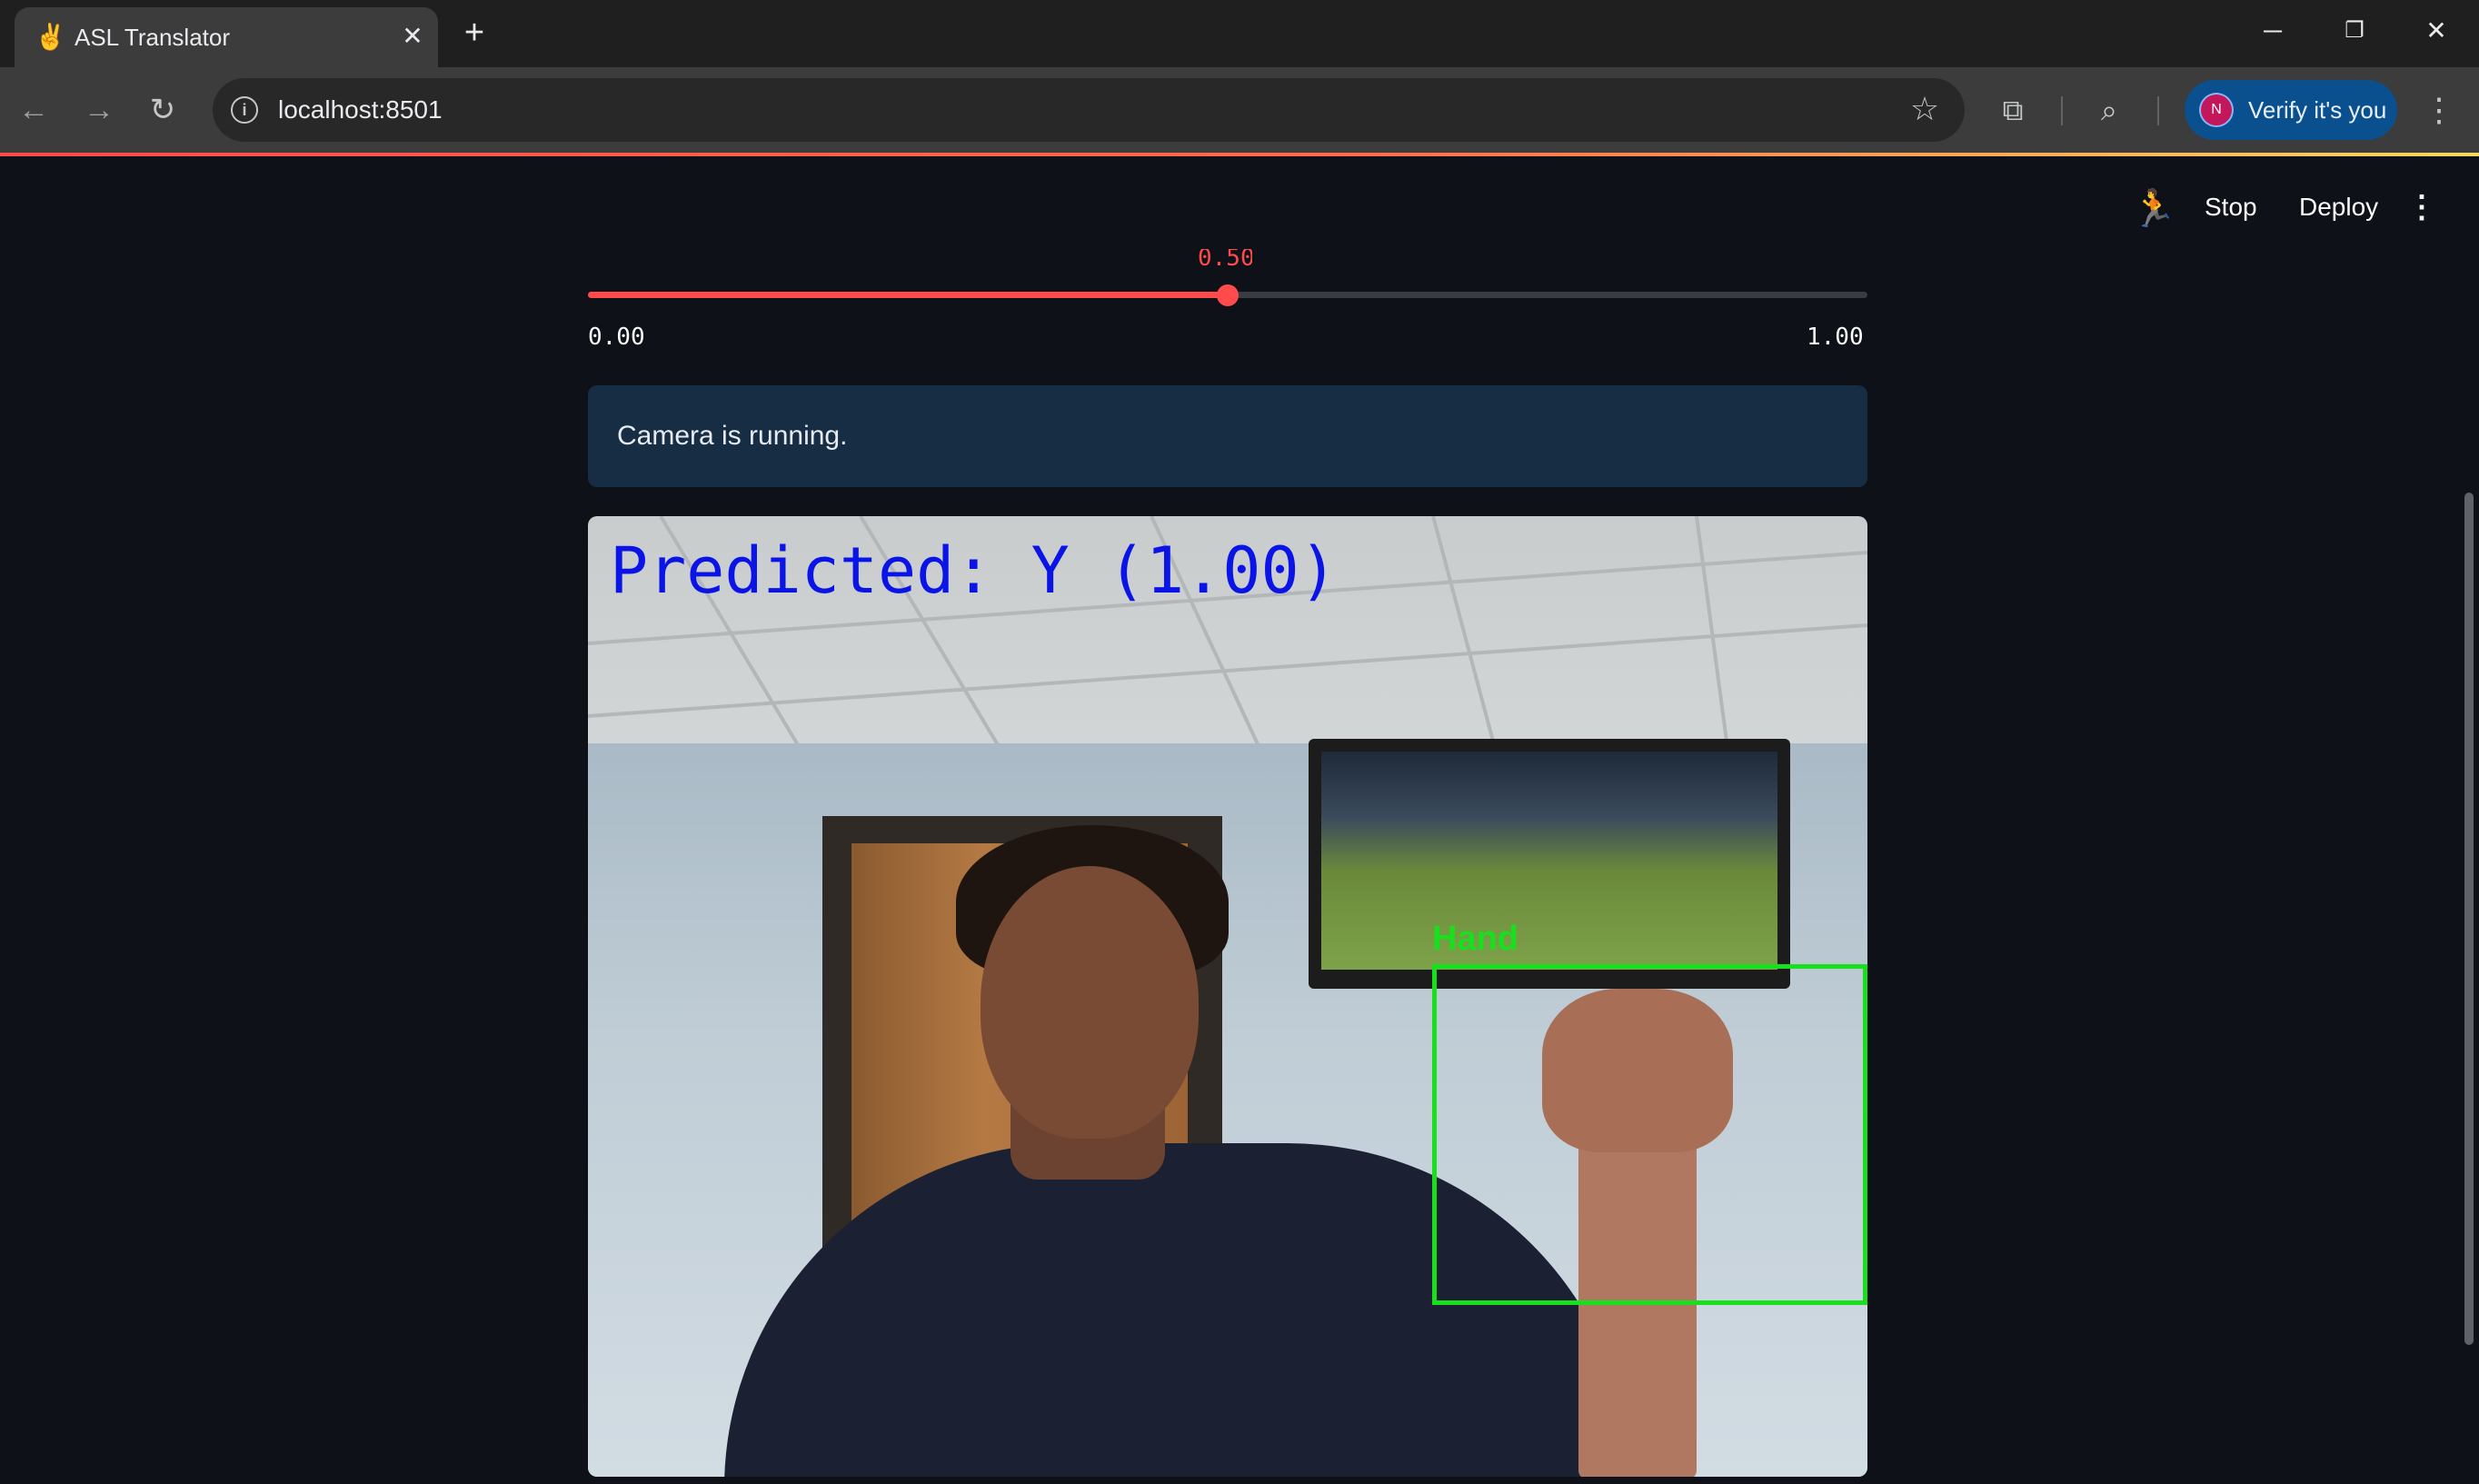 Image resolution: width=2479 pixels, height=1484 pixels. I want to click on tab-search-icon: ⌕, so click(2109, 110).